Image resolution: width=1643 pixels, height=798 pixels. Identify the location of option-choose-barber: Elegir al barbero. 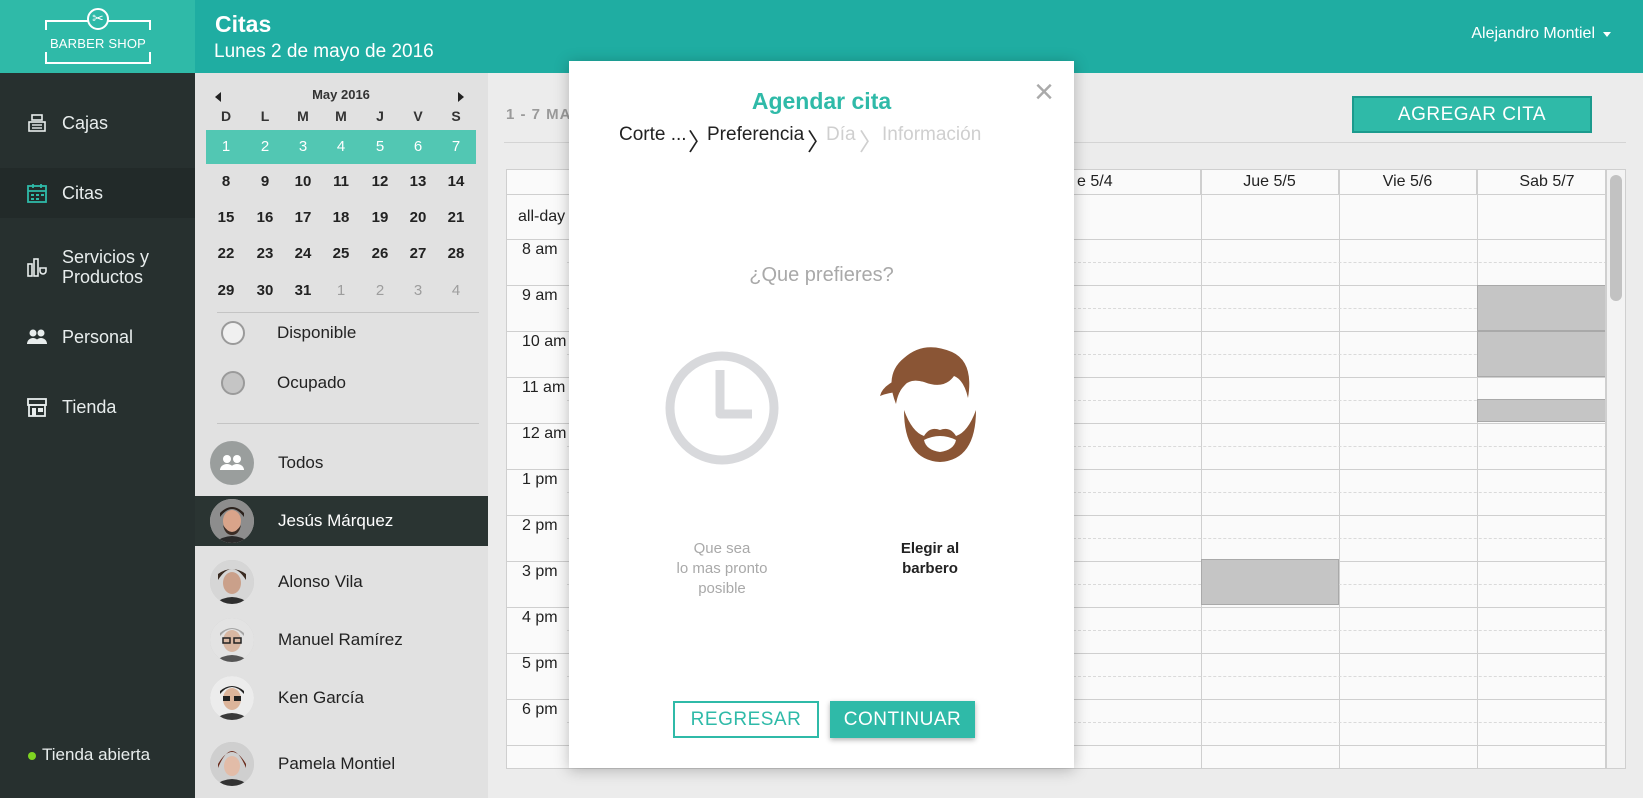
(930, 472).